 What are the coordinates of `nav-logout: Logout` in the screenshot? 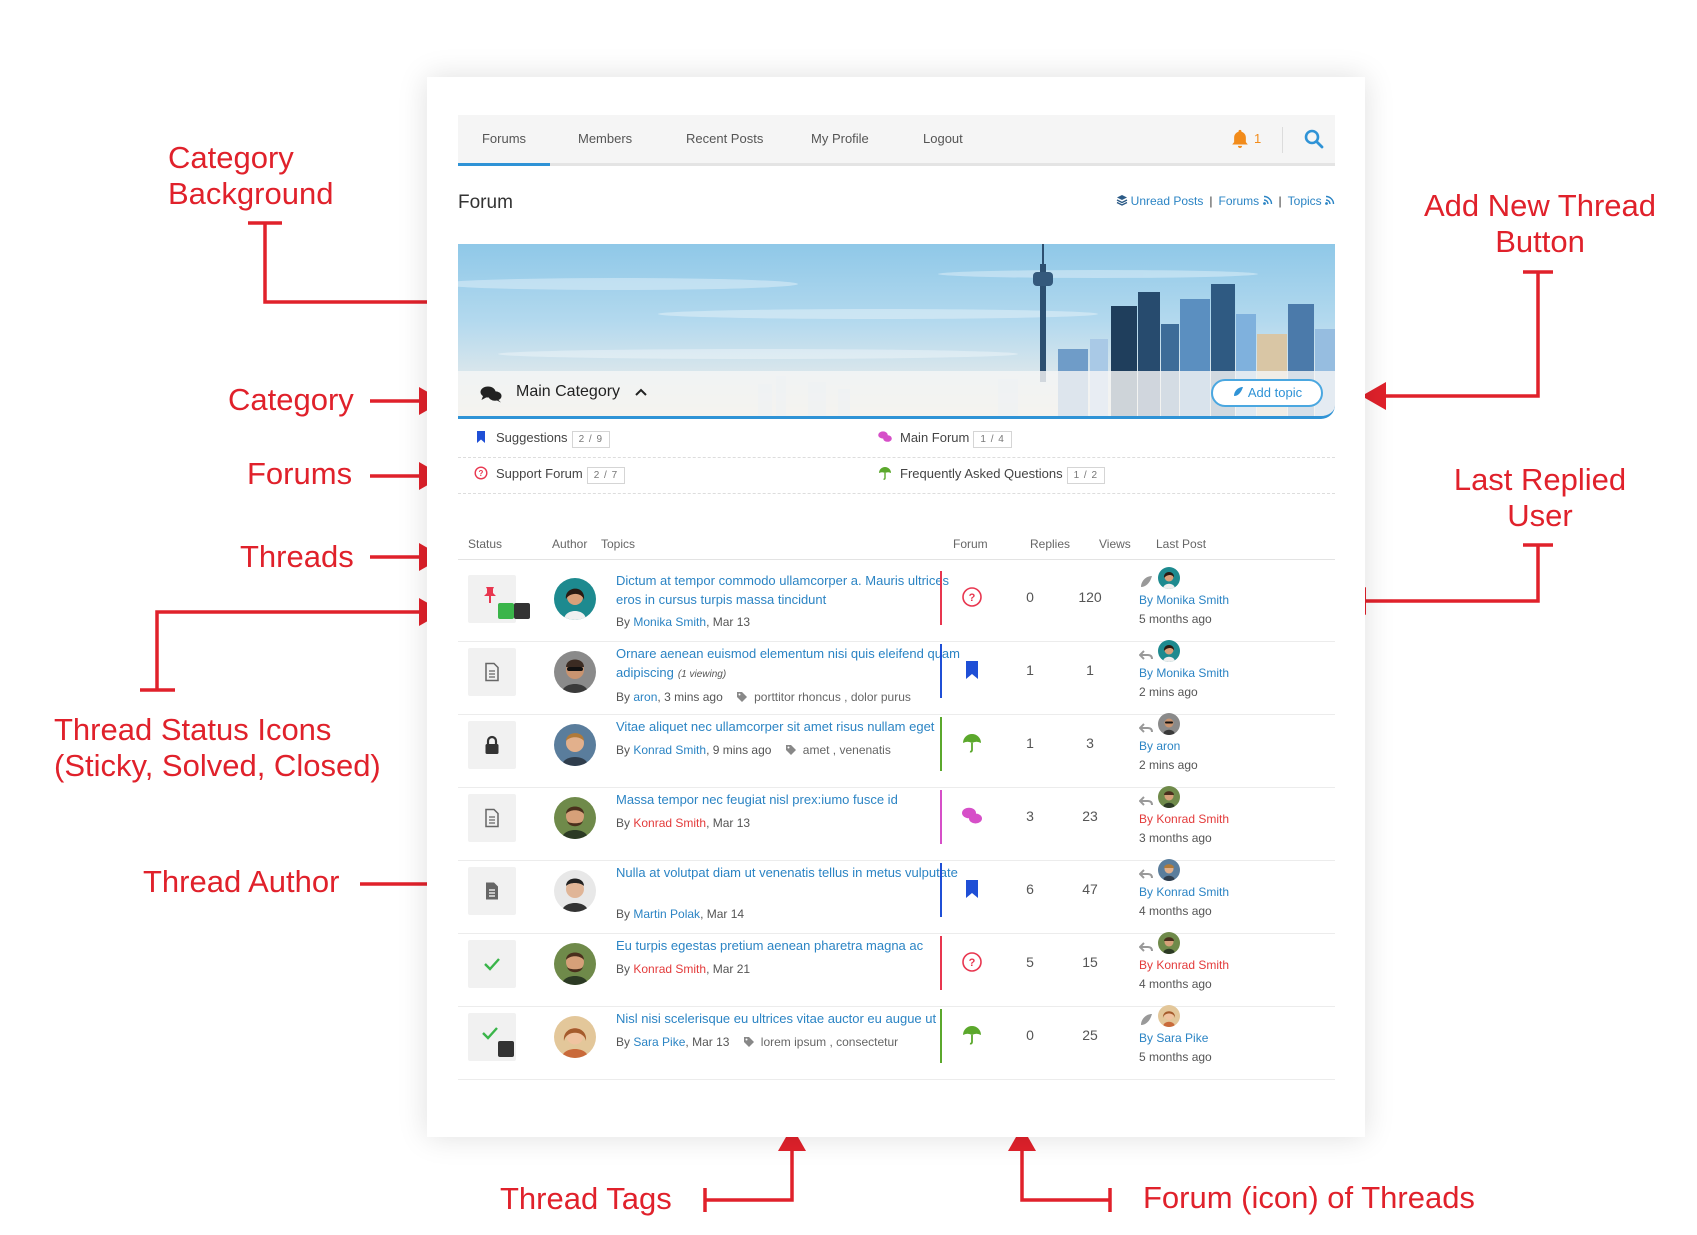 It's located at (943, 139).